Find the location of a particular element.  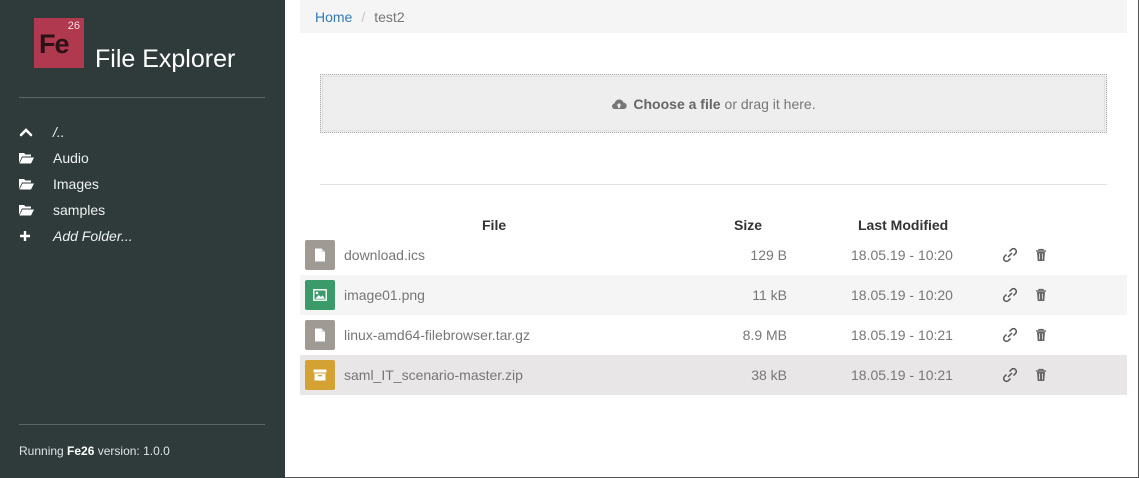

column-header-file: File is located at coordinates (494, 225).